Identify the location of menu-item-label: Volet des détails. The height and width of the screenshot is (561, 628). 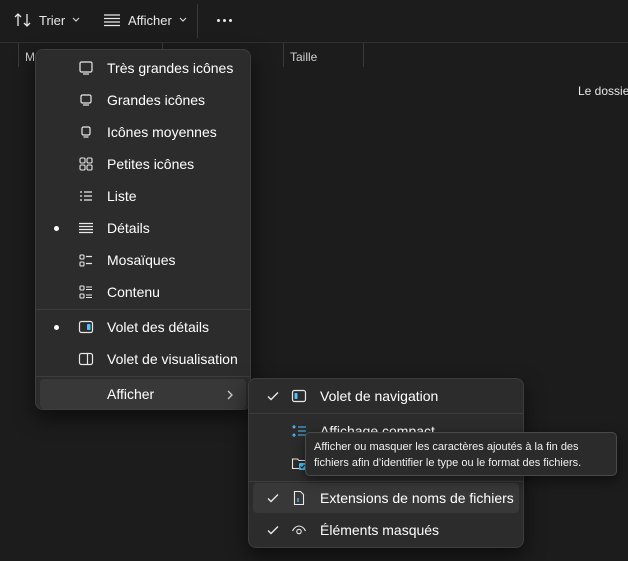
(158, 327).